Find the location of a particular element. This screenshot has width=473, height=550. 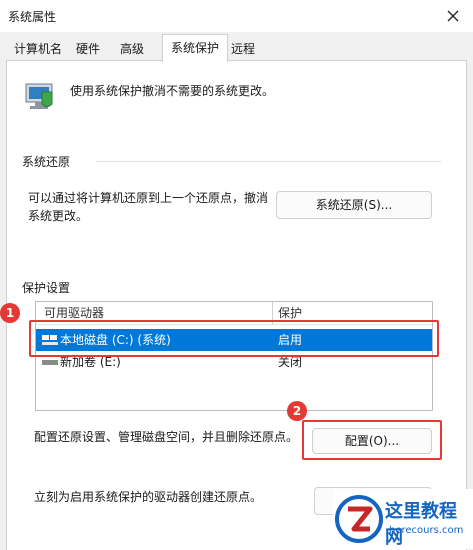

restore-group-title: 系统还原 is located at coordinates (46, 162).